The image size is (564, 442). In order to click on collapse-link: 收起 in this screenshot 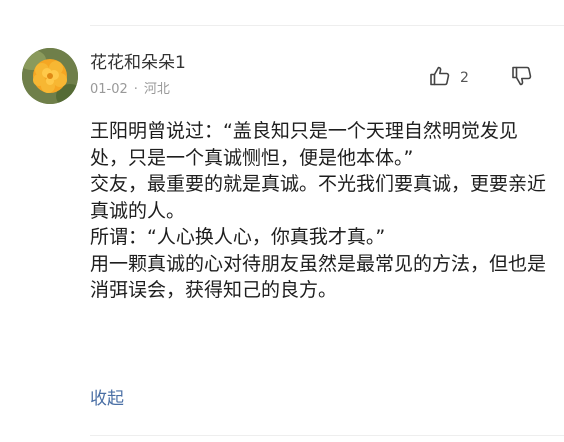, I will do `click(107, 399)`.